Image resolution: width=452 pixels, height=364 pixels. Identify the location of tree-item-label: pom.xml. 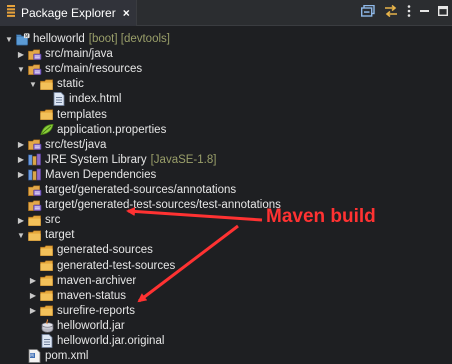
(67, 356).